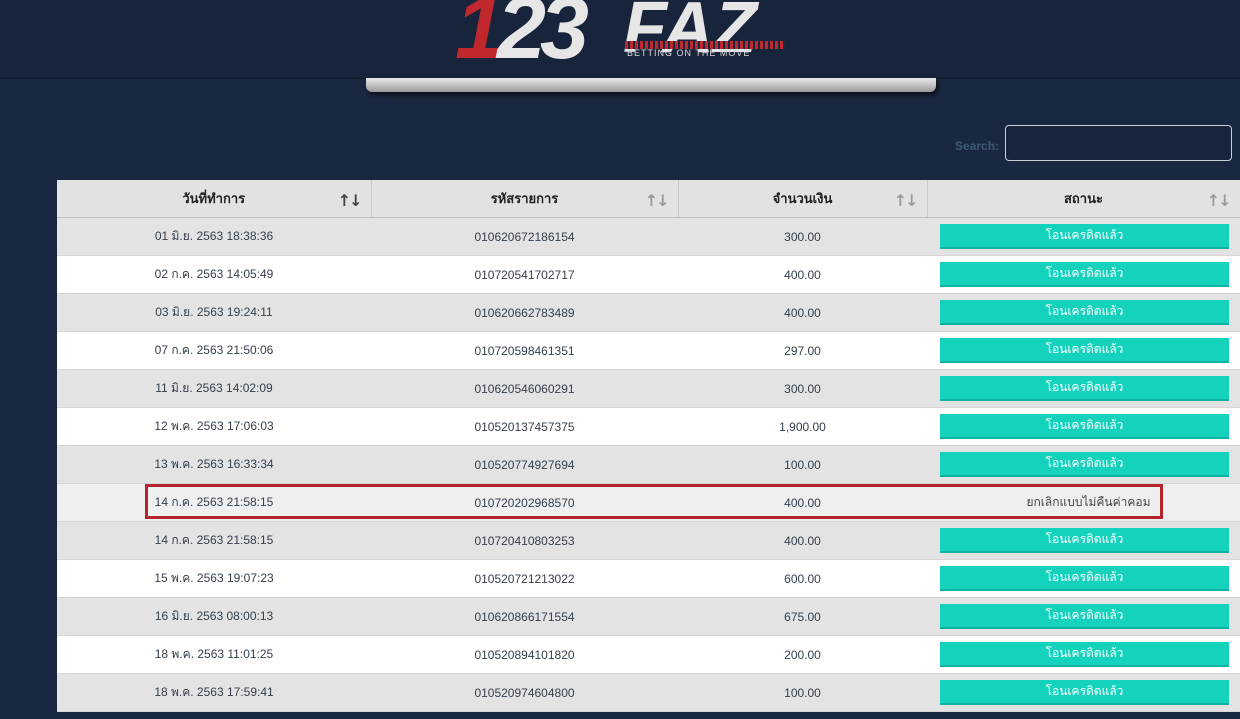 The image size is (1240, 719). Describe the element at coordinates (214, 578) in the screenshot. I see `cell-date: 15 พ.ค. 2563 19:07:23` at that location.